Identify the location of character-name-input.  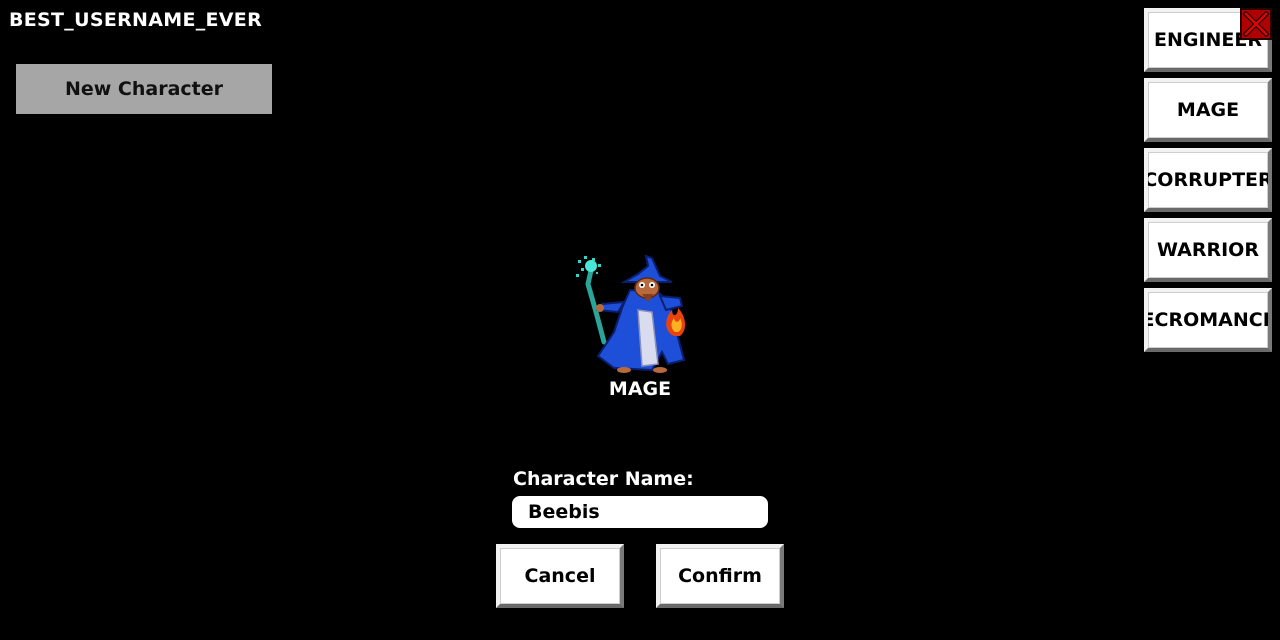
(640, 512).